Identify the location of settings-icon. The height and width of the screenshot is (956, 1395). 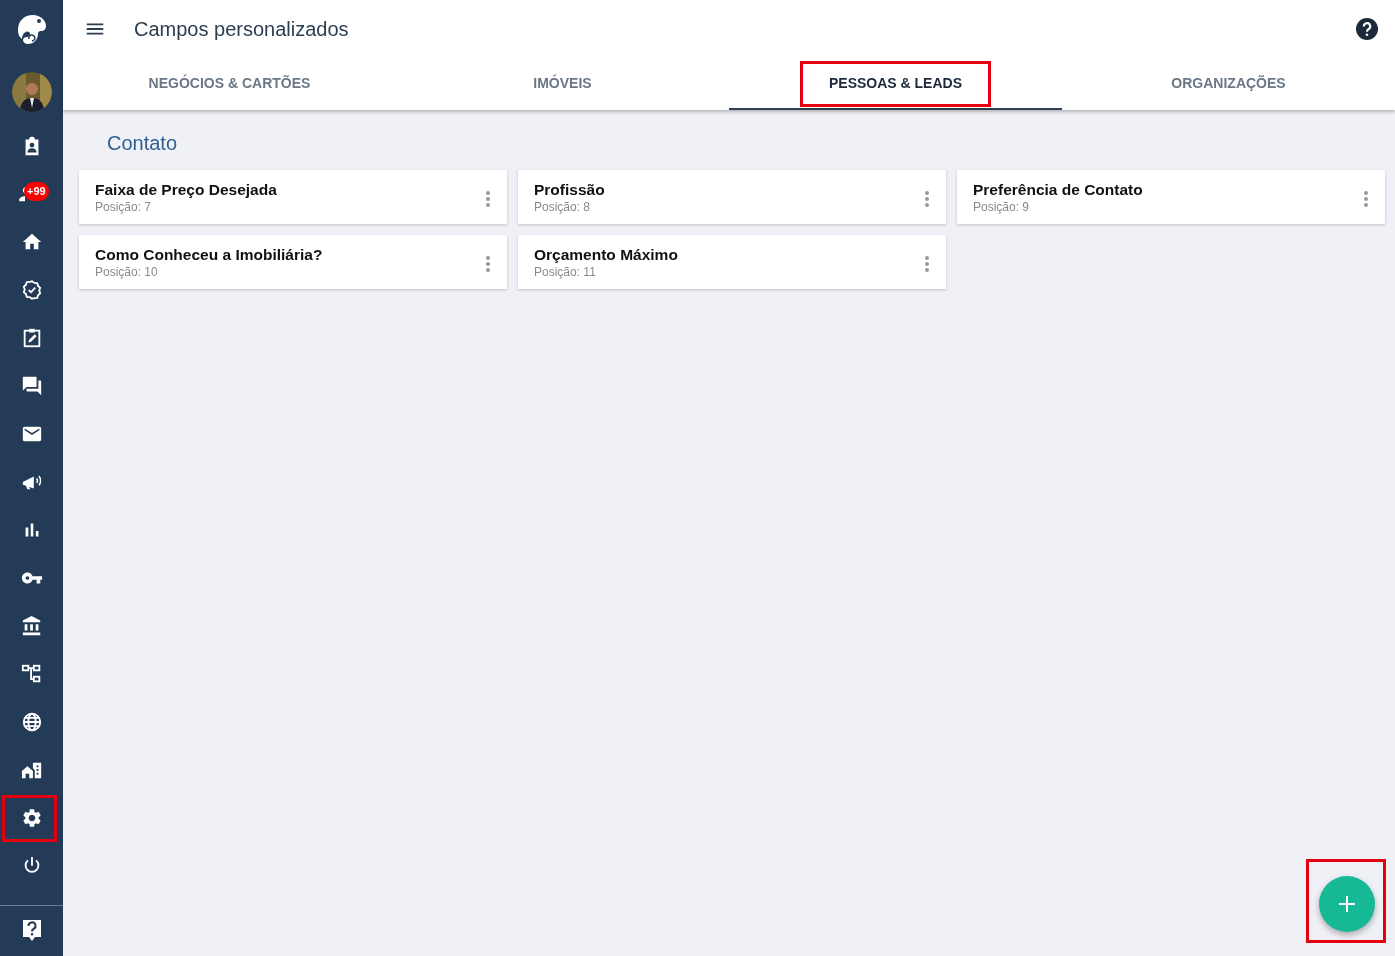
(31, 818).